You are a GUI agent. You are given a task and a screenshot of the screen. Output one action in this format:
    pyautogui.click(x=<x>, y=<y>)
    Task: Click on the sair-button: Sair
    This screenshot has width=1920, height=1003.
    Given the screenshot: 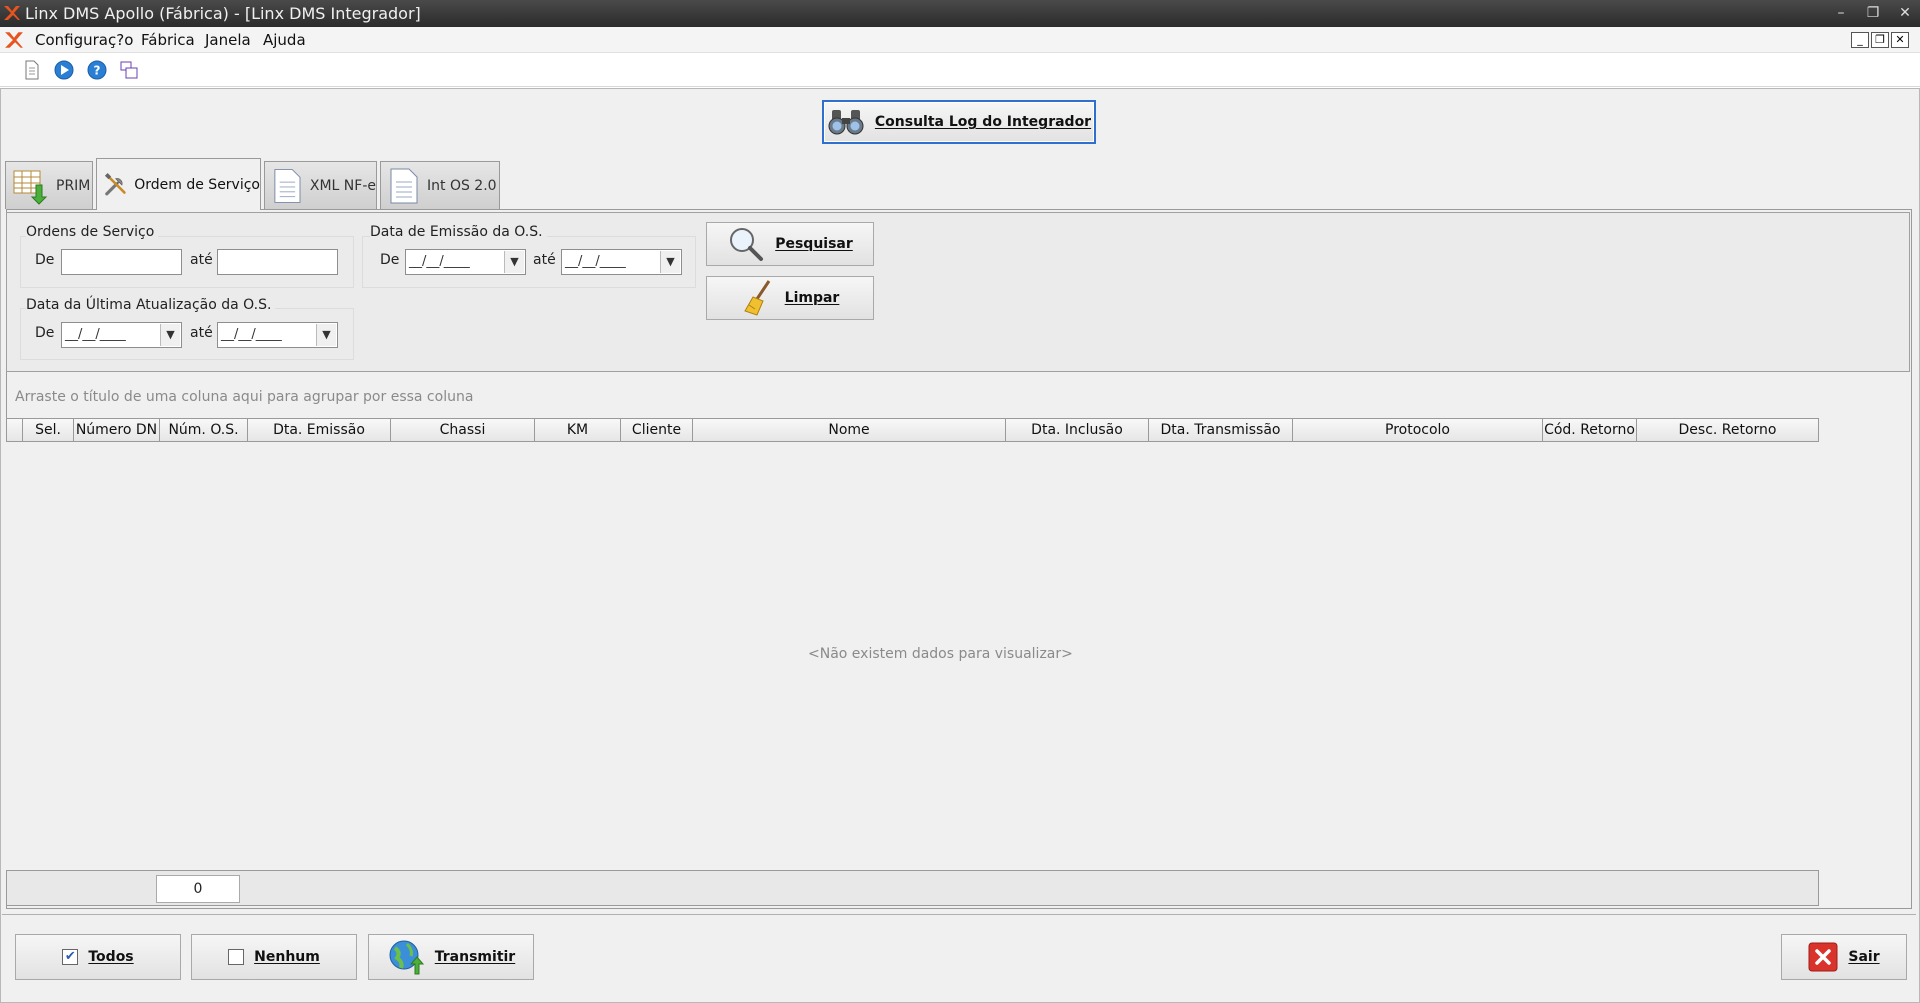 What is the action you would take?
    pyautogui.click(x=1844, y=957)
    